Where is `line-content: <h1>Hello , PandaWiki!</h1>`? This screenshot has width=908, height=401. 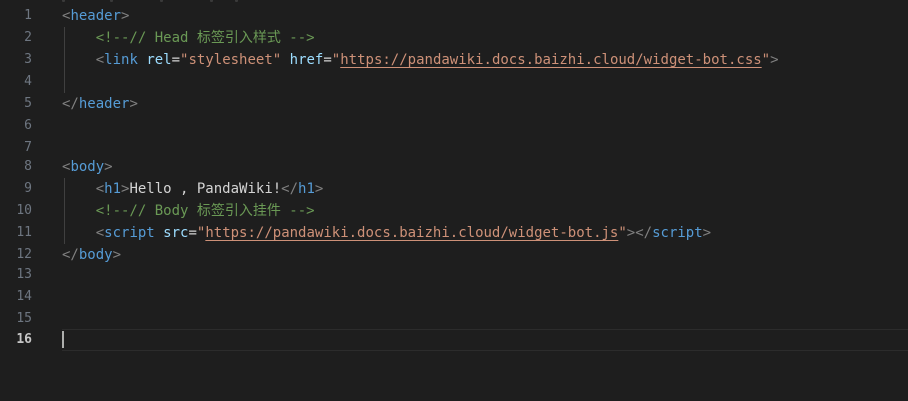
line-content: <h1>Hello , PandaWiki!</h1> is located at coordinates (209, 189).